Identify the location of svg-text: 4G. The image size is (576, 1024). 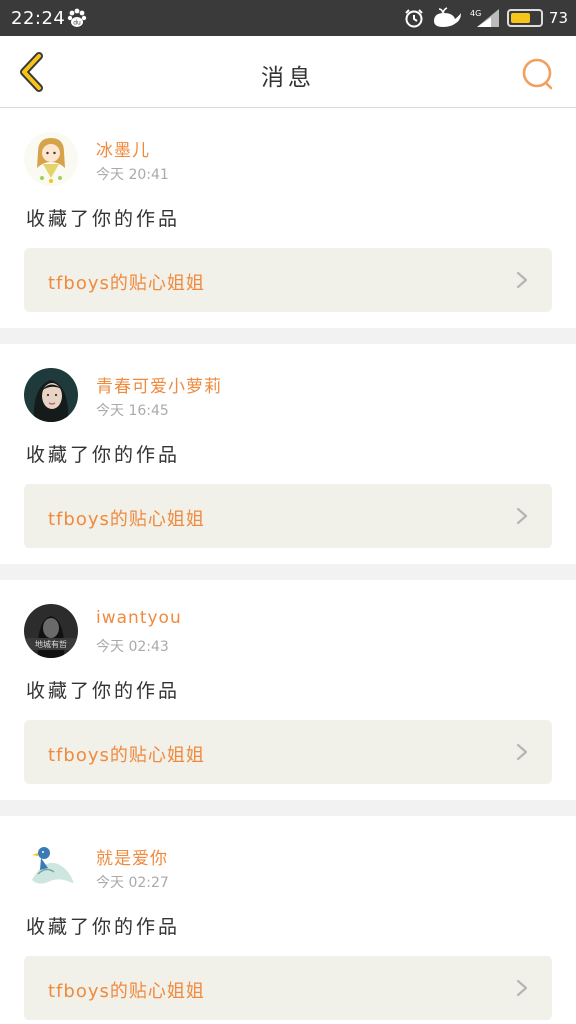
(475, 13).